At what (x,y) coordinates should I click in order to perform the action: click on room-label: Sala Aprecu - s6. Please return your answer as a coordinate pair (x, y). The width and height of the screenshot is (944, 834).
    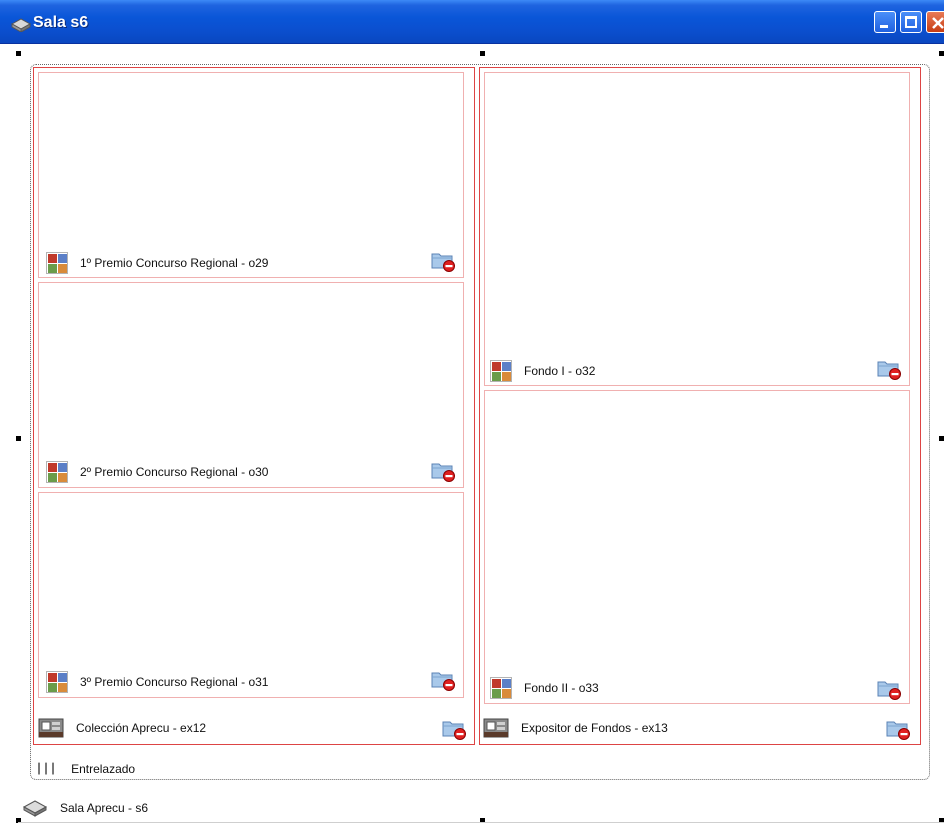
    Looking at the image, I should click on (85, 808).